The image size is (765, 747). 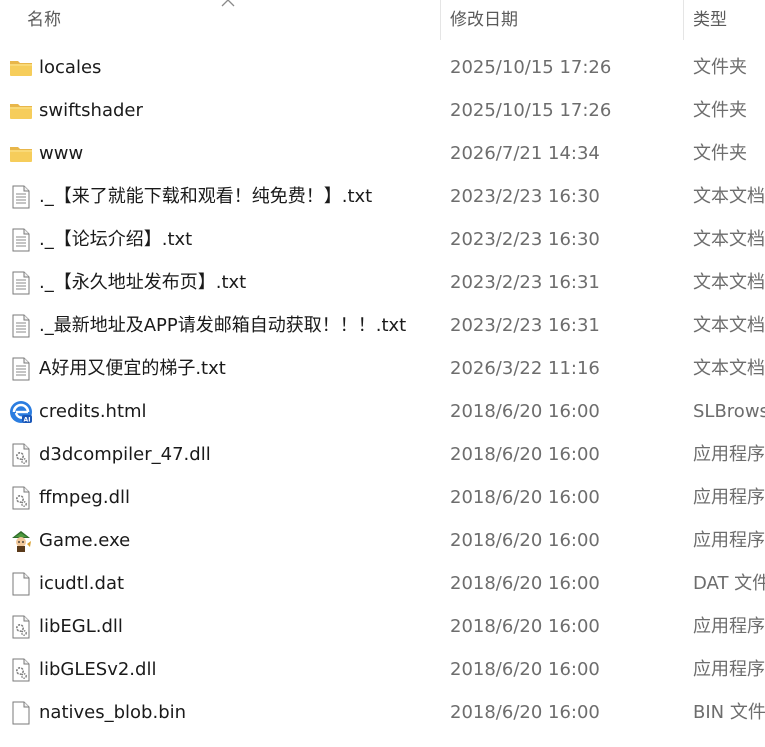 I want to click on file-row: libGLESv2.dll 2018/6/20 16:00 应用程序扩展, so click(x=382, y=669).